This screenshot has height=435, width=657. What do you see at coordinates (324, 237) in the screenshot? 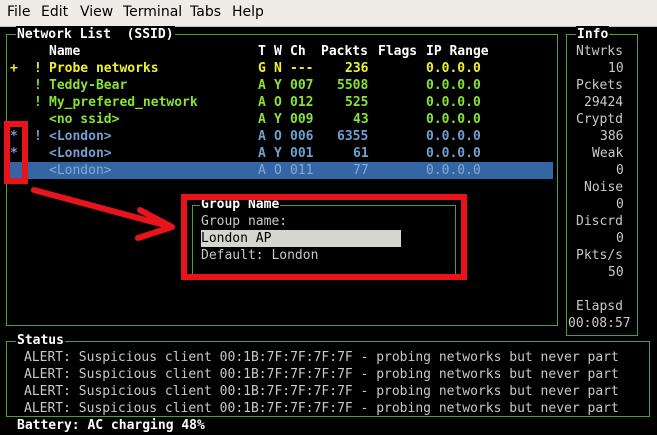
I see `annotation-box-dialog` at bounding box center [324, 237].